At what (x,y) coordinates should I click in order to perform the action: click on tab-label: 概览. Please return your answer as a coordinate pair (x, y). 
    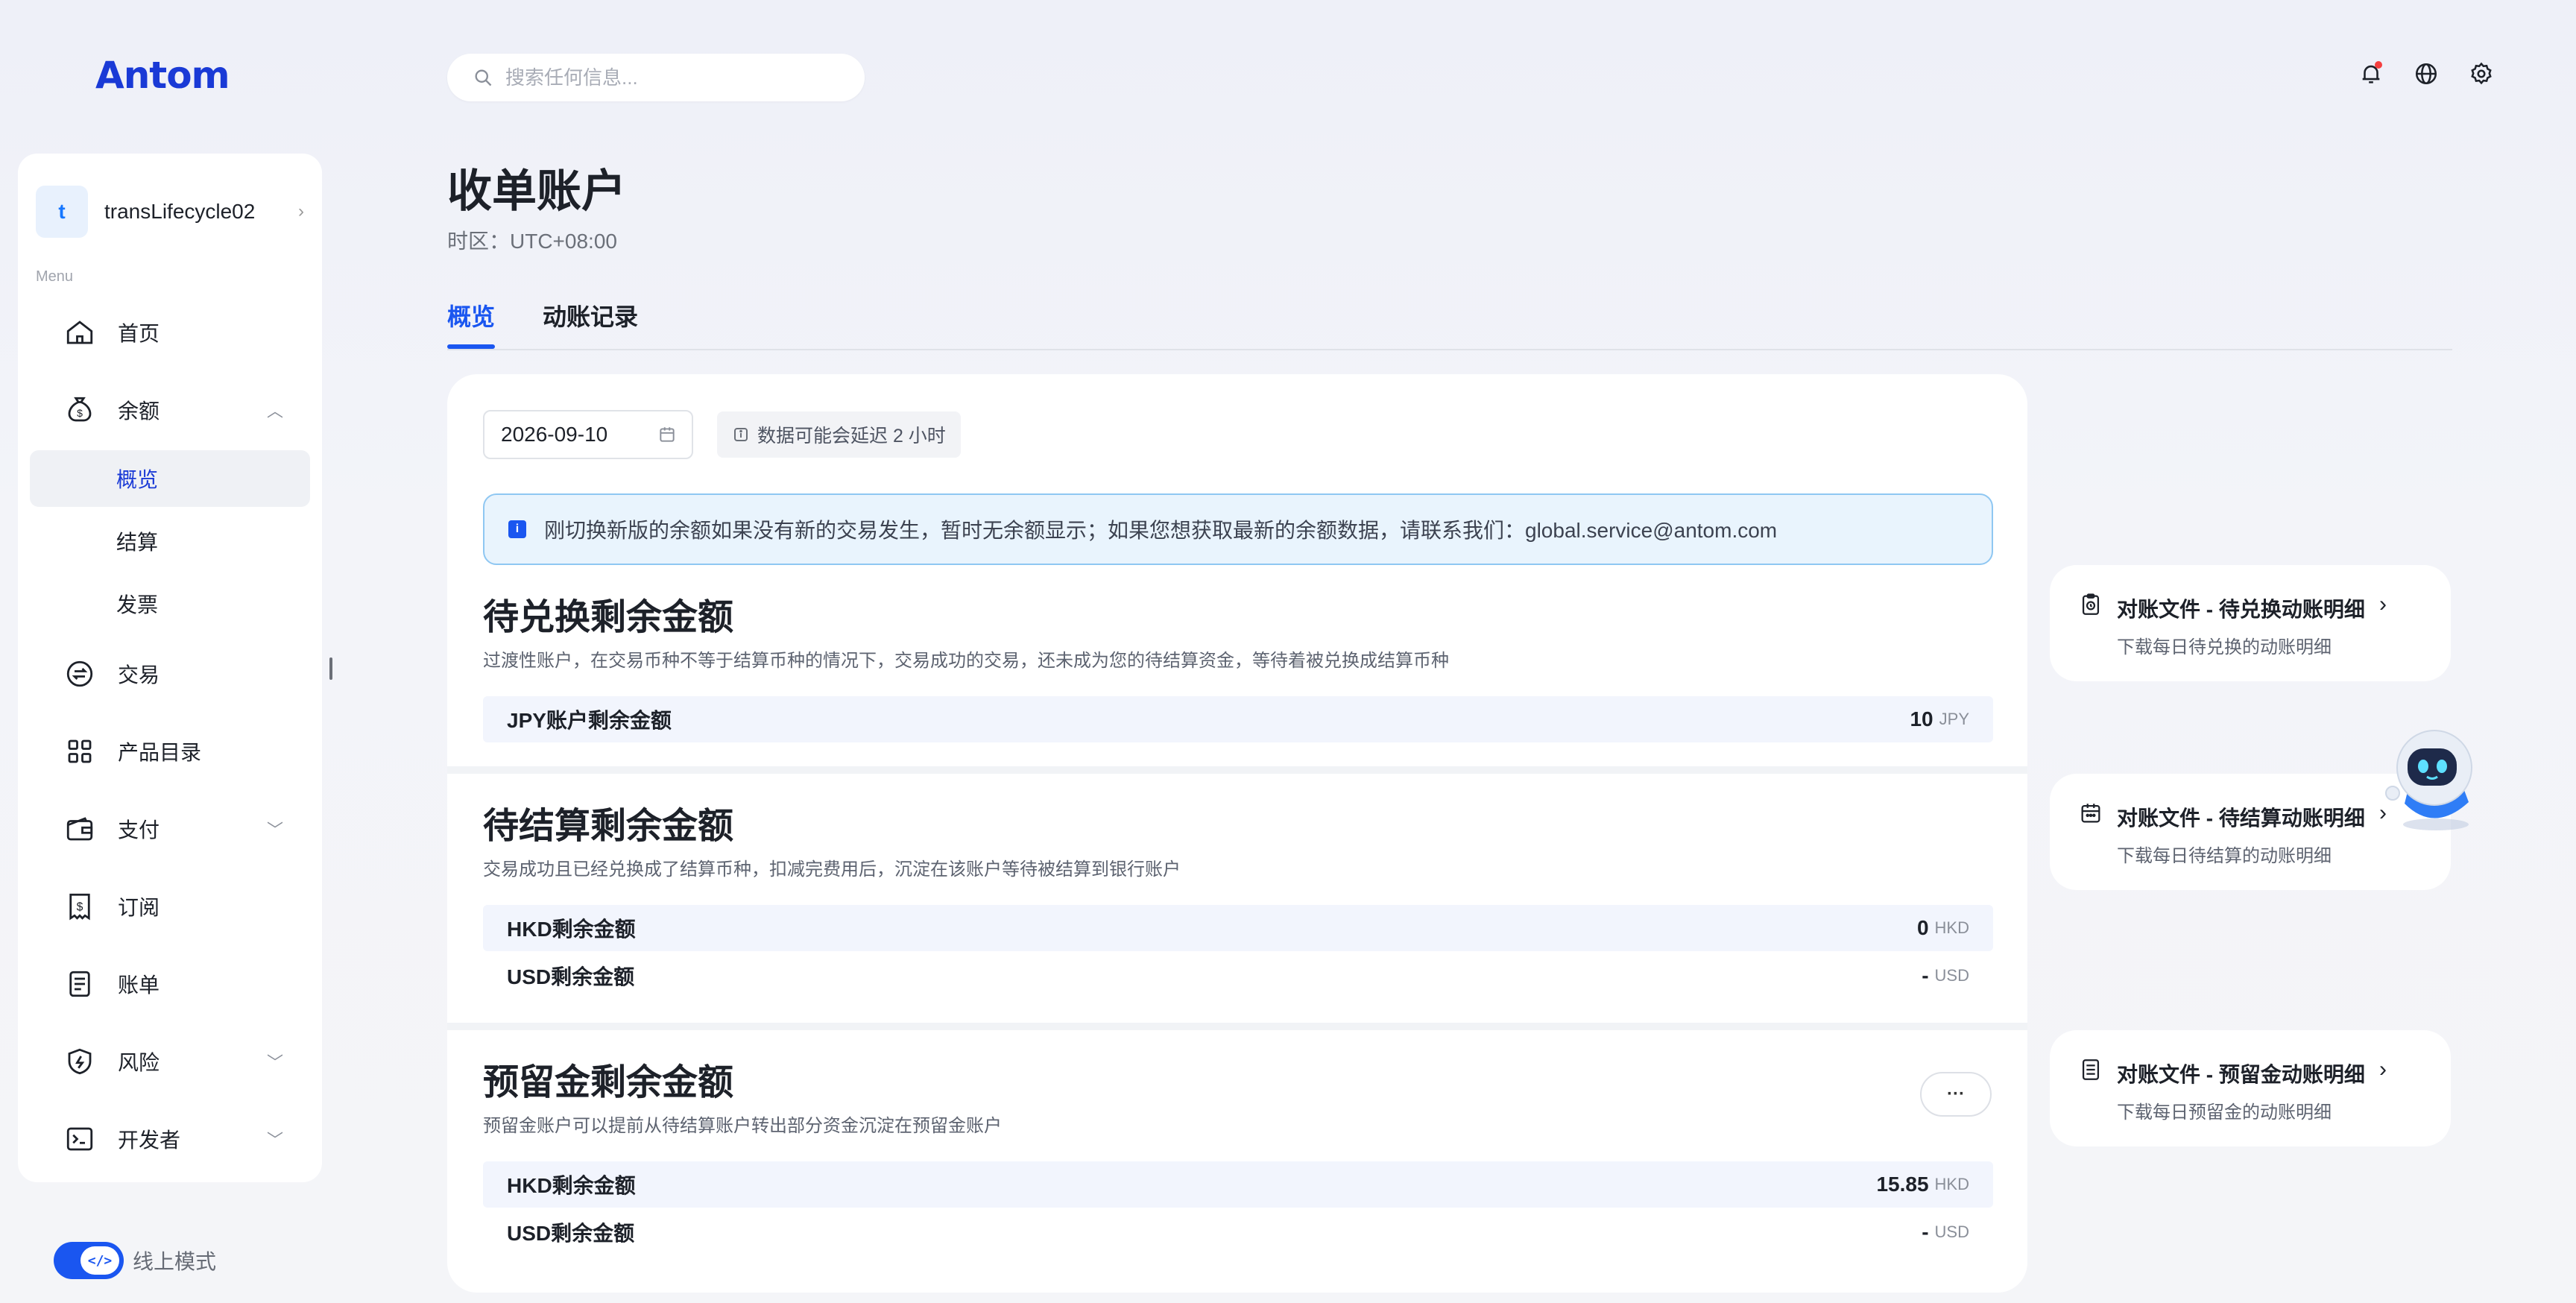
    Looking at the image, I should click on (472, 316).